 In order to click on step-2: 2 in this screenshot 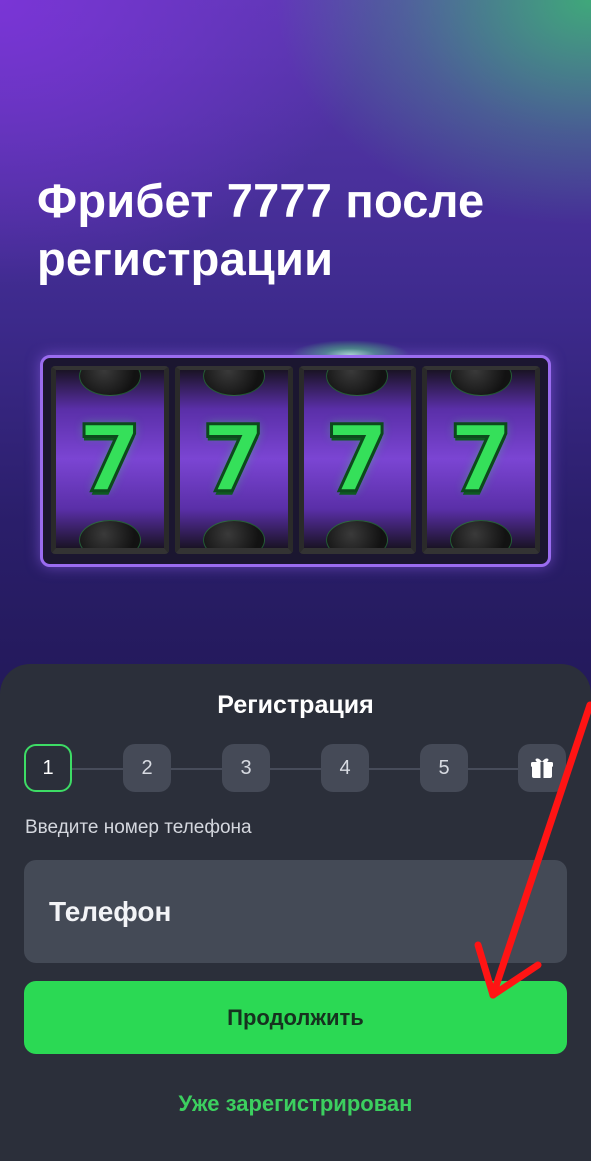, I will do `click(147, 768)`.